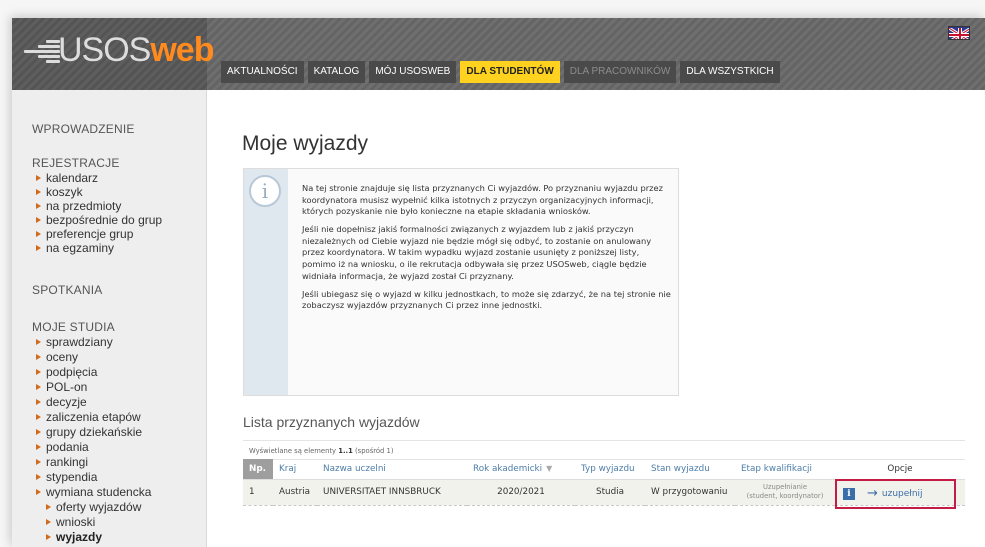  I want to click on sidebar-item-label: oceny, so click(62, 357).